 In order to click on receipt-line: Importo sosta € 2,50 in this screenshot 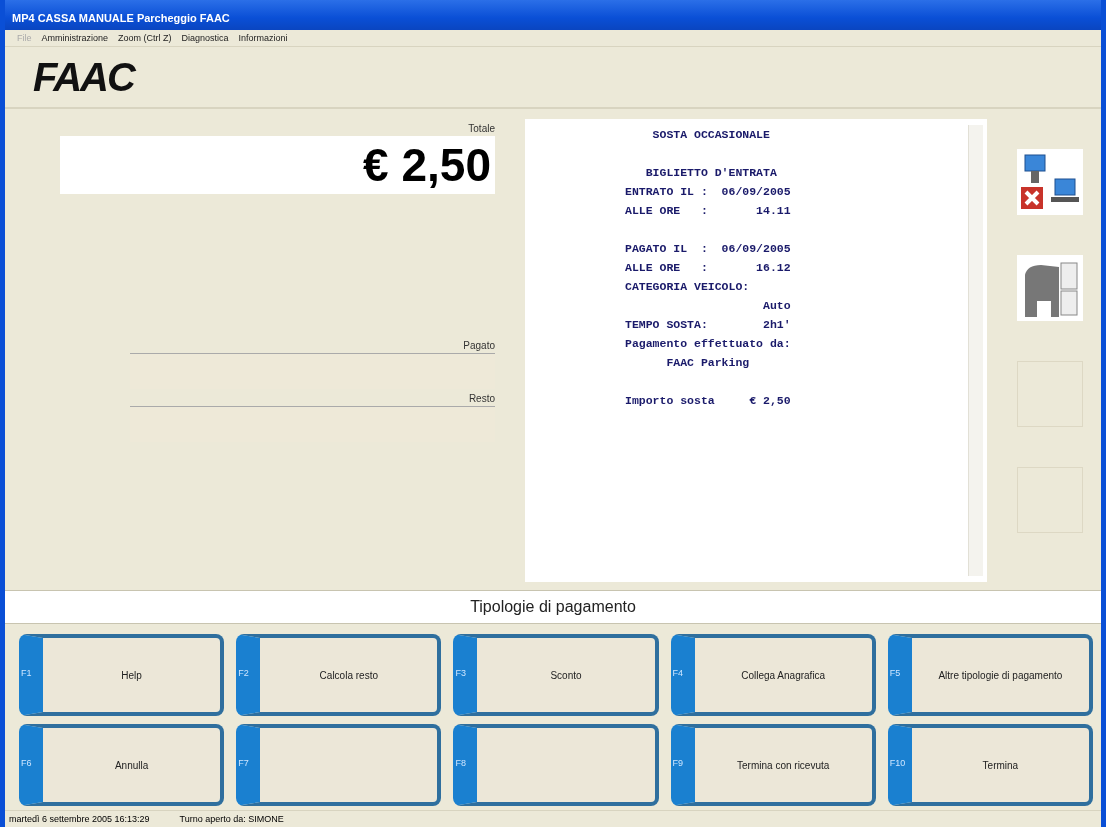, I will do `click(708, 400)`.